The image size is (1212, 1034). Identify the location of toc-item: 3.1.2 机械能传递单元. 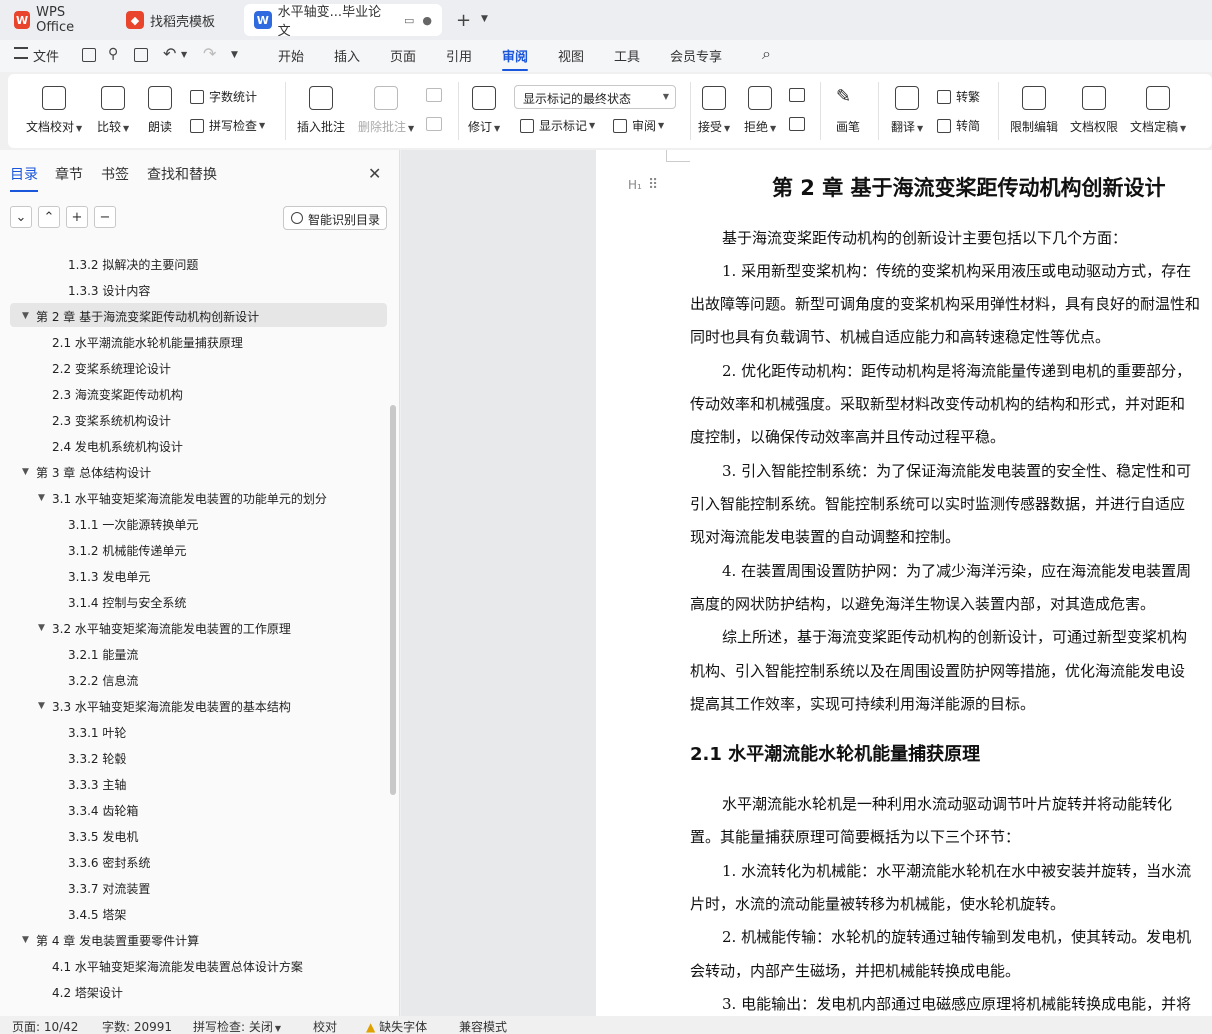
(127, 550).